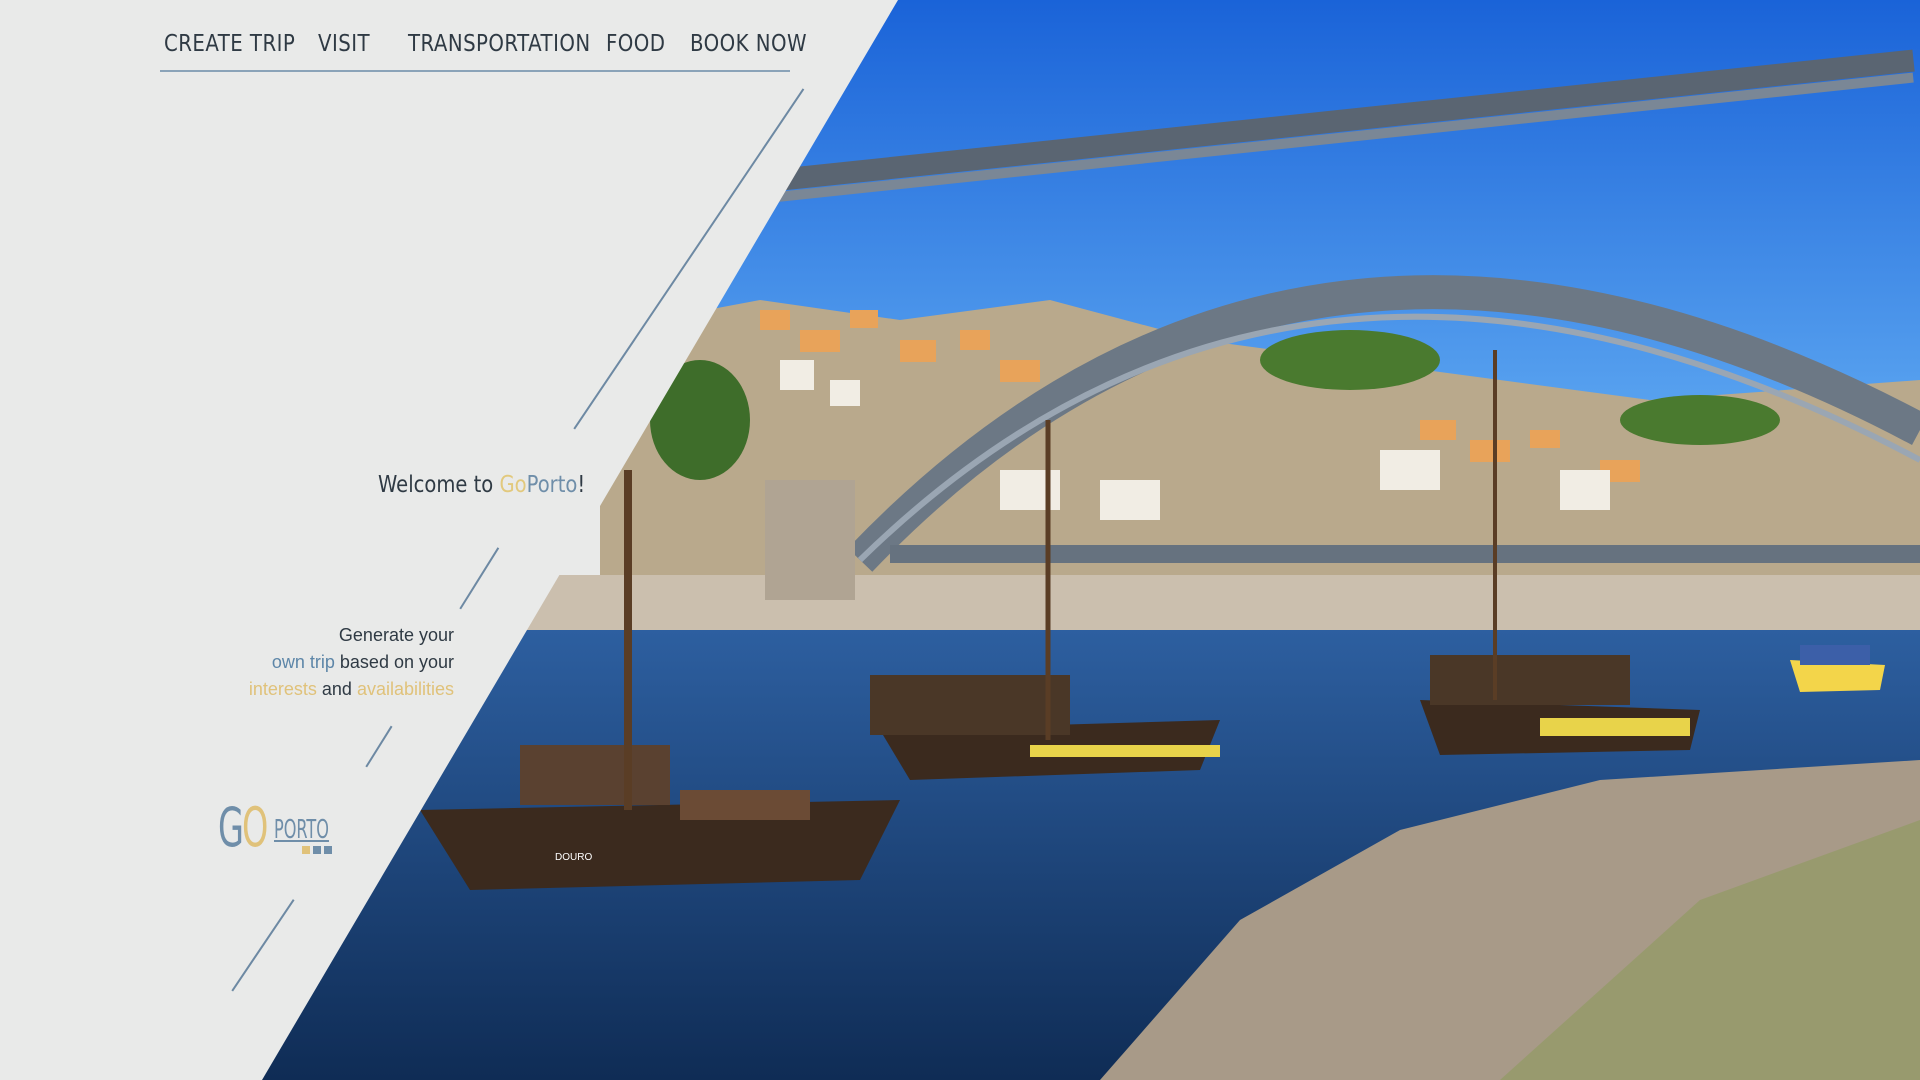 This screenshot has height=1080, width=1920. What do you see at coordinates (317, 850) in the screenshot?
I see `logo-dots` at bounding box center [317, 850].